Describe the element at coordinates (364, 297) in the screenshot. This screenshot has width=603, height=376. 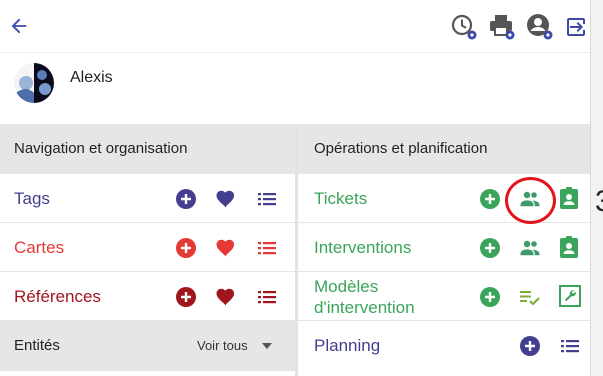
I see `modeles-label: Modèles d'intervention` at that location.